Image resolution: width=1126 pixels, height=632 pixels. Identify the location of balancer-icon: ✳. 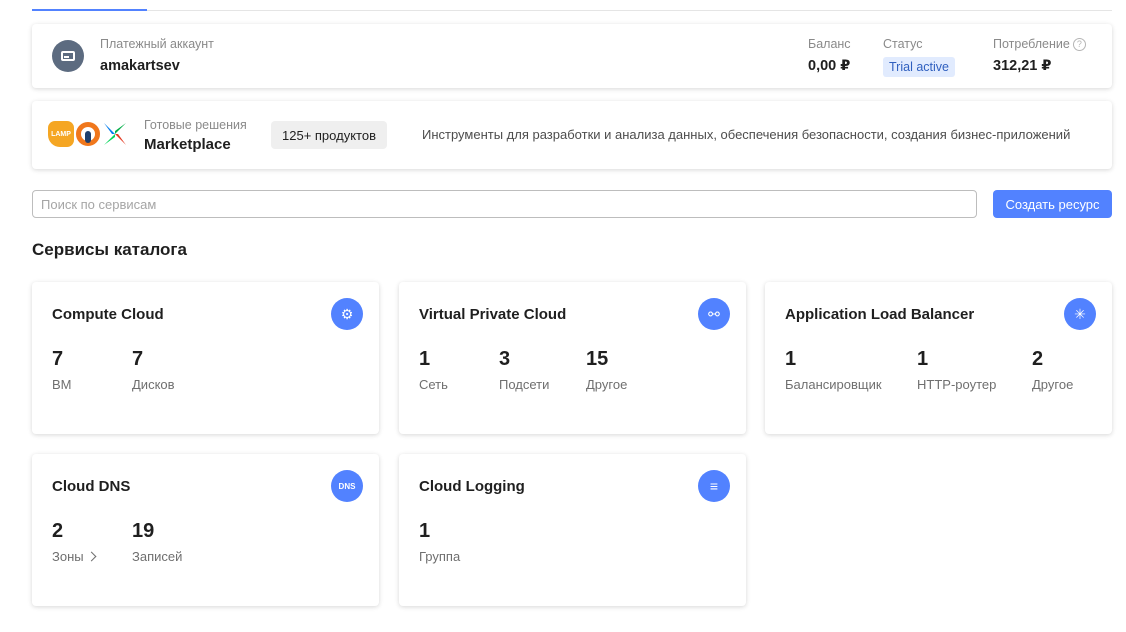
(1080, 314).